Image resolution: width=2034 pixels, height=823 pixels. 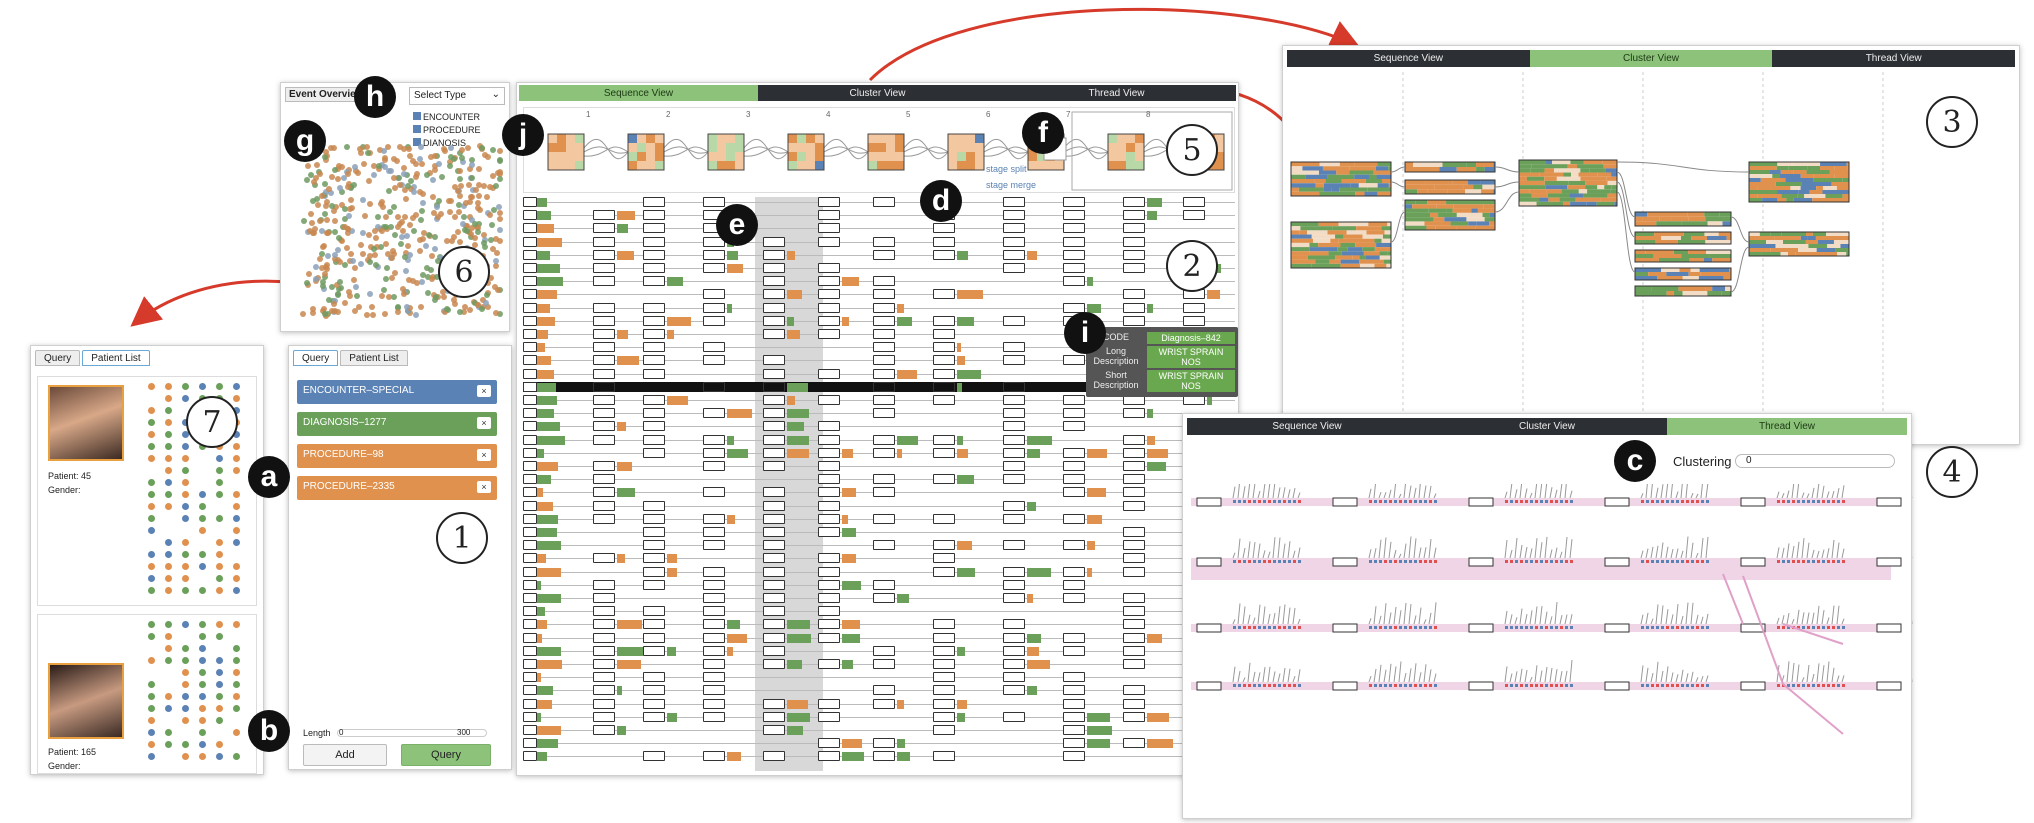 I want to click on remove-icon: ×, so click(x=484, y=455).